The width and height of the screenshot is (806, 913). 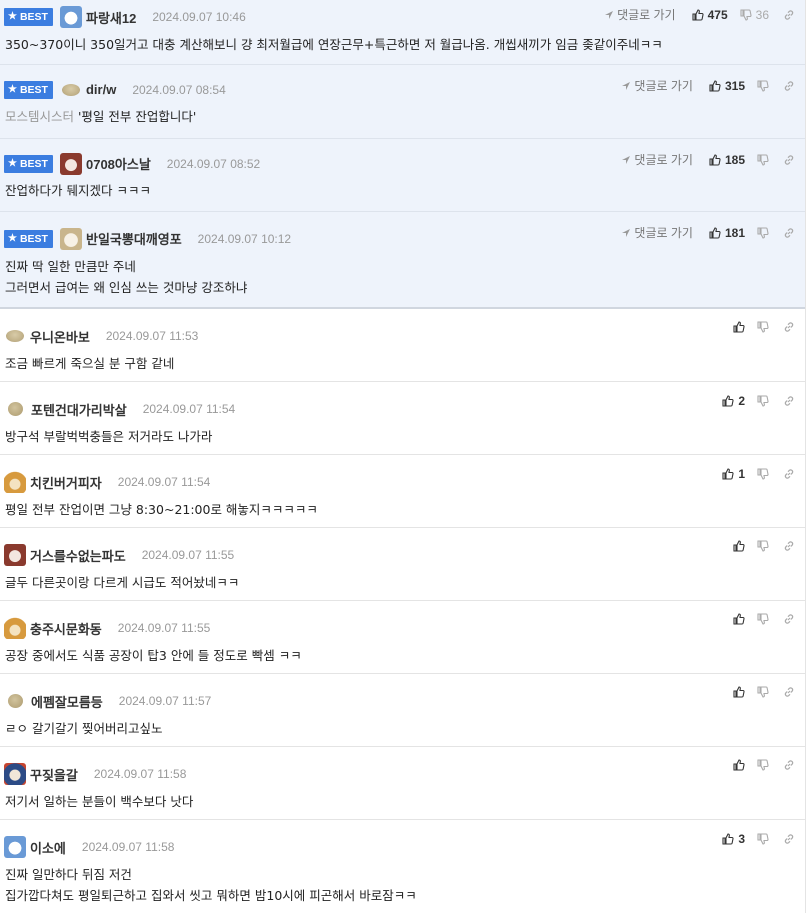 What do you see at coordinates (54, 774) in the screenshot?
I see `comment-author: 꾸짖을갈` at bounding box center [54, 774].